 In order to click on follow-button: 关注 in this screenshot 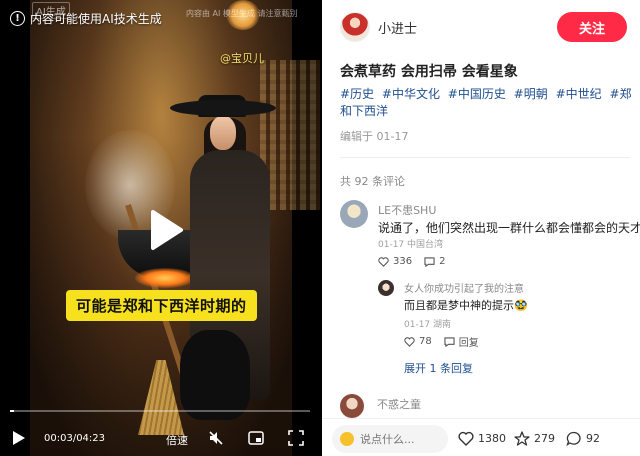, I will do `click(592, 27)`.